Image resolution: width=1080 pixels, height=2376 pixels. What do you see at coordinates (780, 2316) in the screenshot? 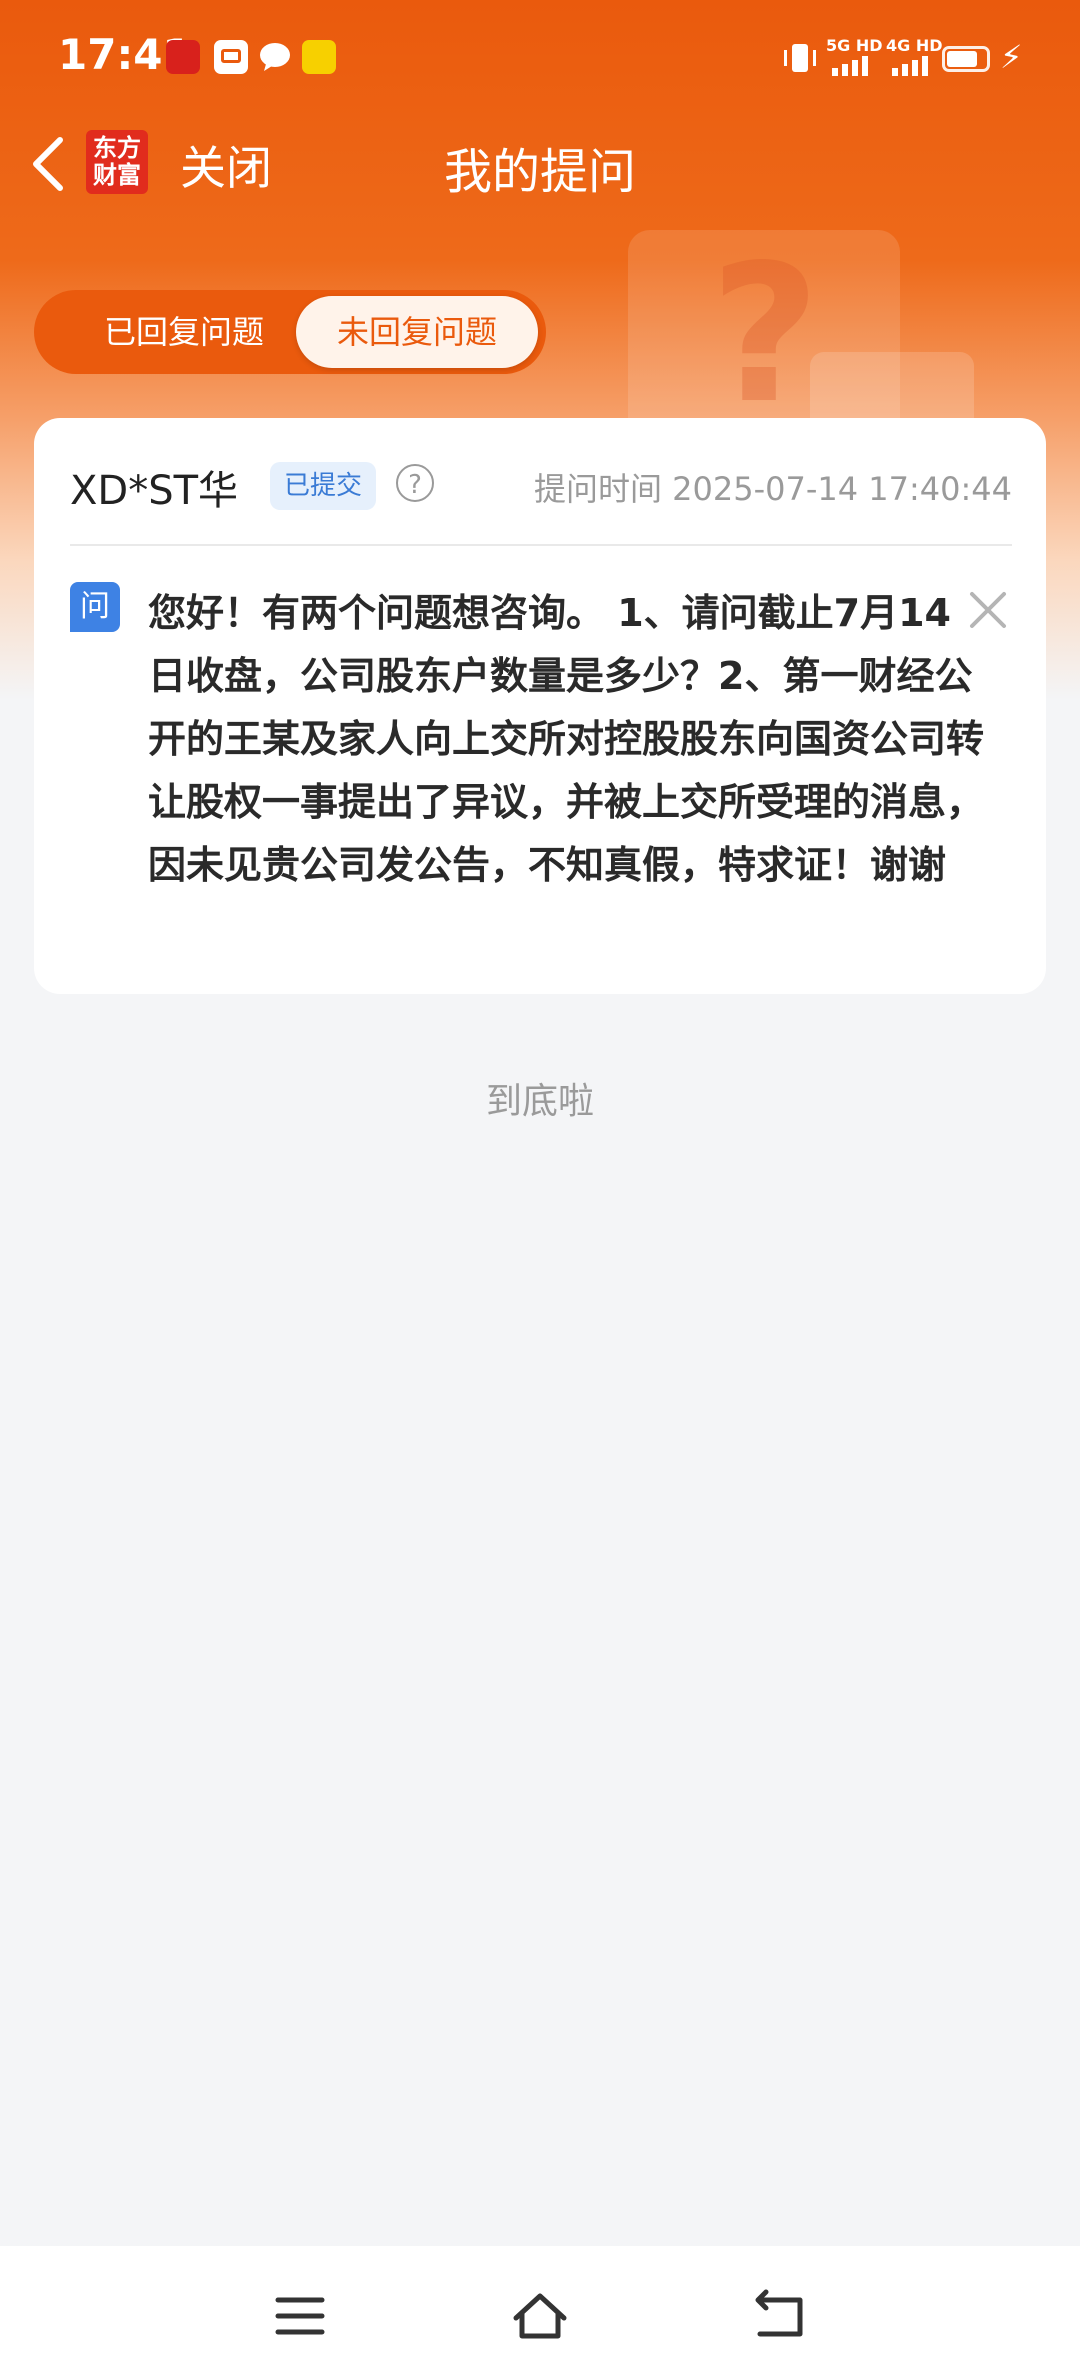
I see `back-nav-icon` at bounding box center [780, 2316].